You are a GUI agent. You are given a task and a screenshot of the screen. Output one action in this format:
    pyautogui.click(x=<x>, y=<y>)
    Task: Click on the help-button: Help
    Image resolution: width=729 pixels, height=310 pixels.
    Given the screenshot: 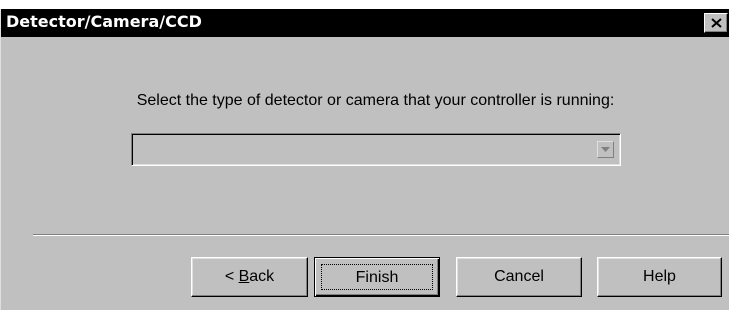 What is the action you would take?
    pyautogui.click(x=659, y=277)
    